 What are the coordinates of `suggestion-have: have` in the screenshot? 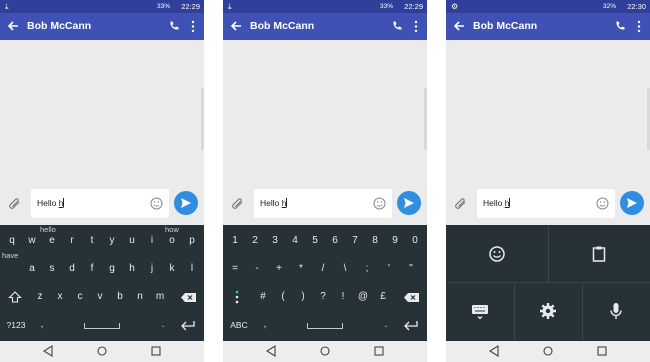 It's located at (10, 255).